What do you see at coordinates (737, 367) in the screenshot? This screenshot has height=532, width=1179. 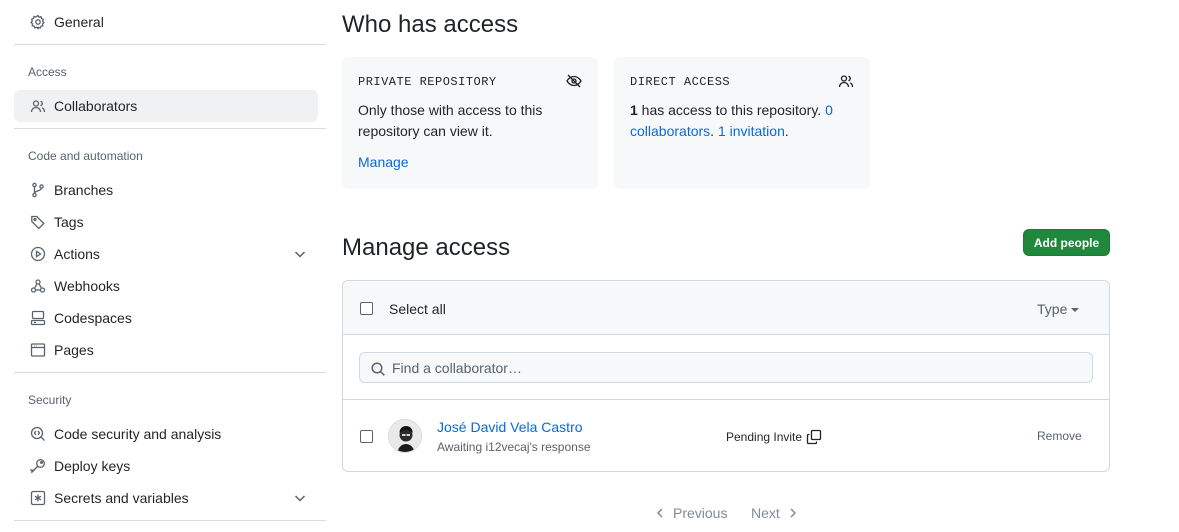 I see `collaborator-search-input` at bounding box center [737, 367].